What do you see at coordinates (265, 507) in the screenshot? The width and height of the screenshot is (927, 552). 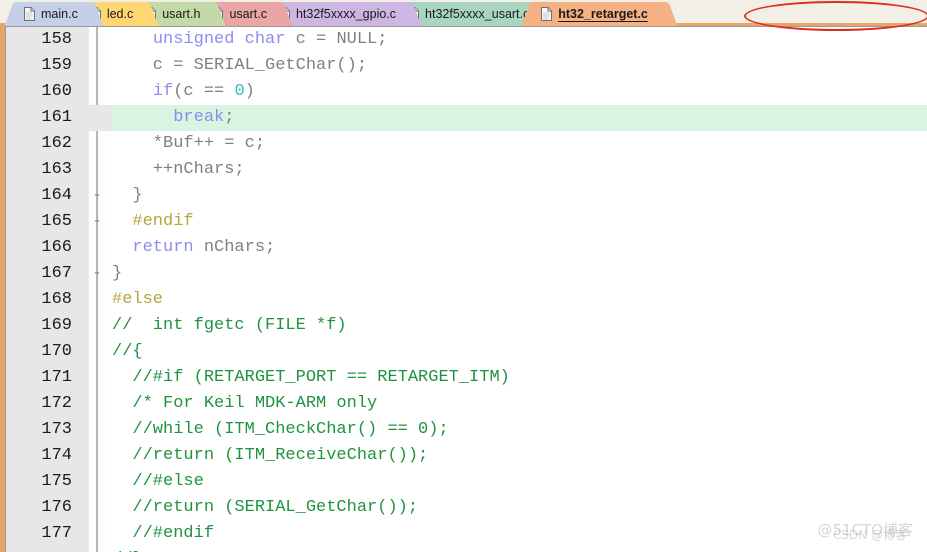 I see `code-token: //return (SERIAL_GetChar());` at bounding box center [265, 507].